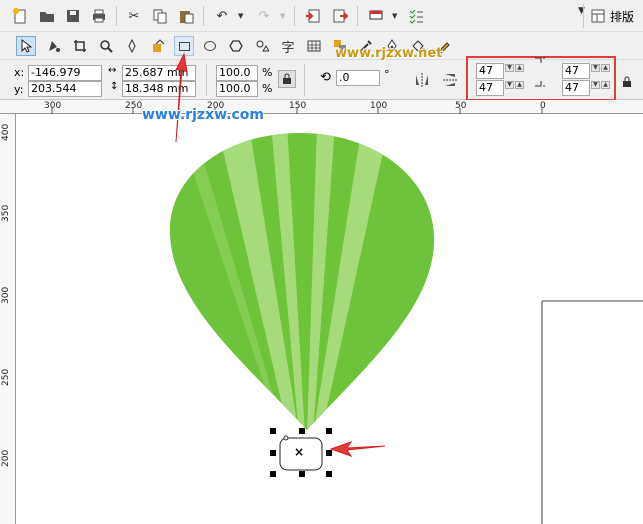 The width and height of the screenshot is (643, 524). What do you see at coordinates (114, 86) in the screenshot?
I see `height-icon: ↕` at bounding box center [114, 86].